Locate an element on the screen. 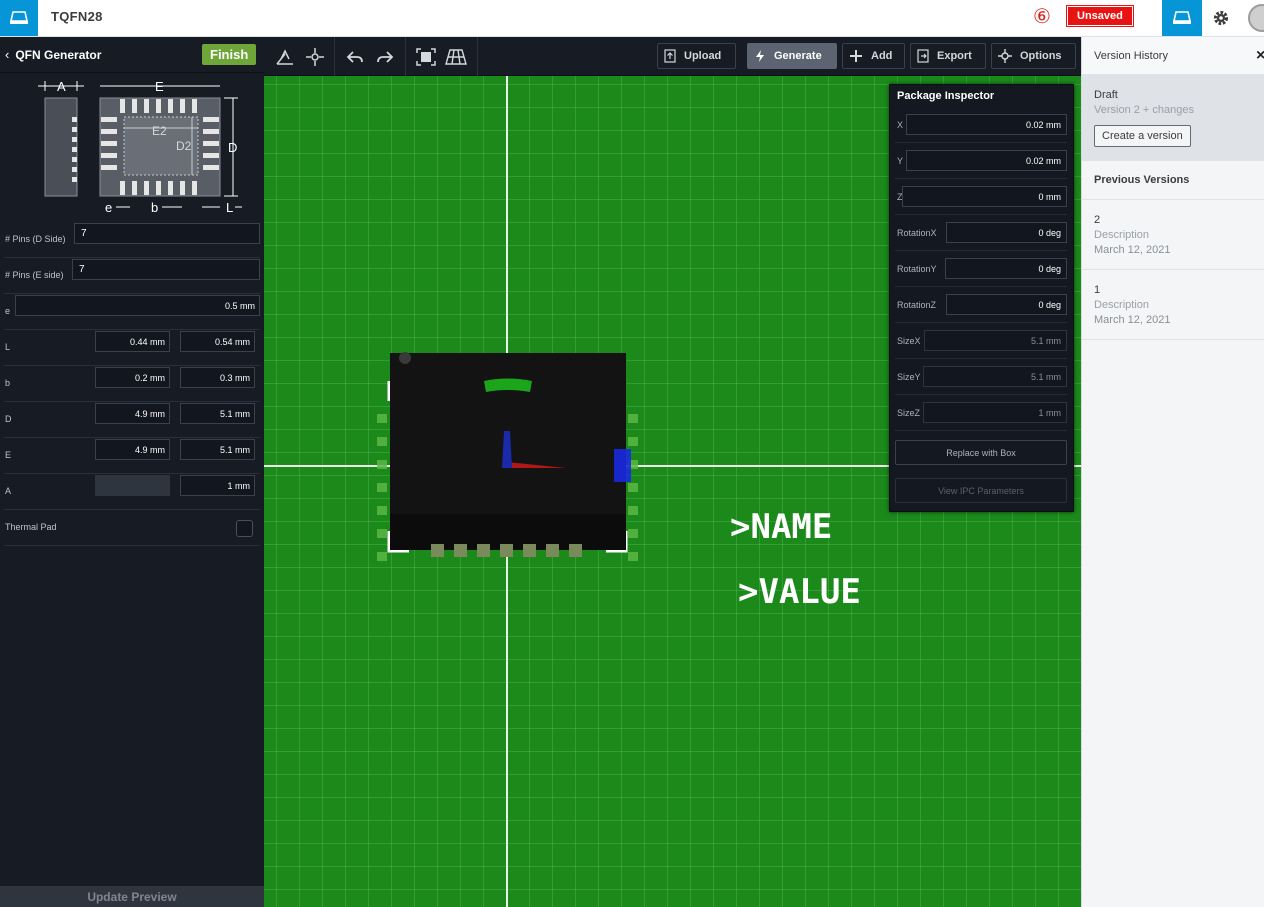 This screenshot has width=1264, height=907. version-item: 1 Description March 12, 2021 is located at coordinates (1173, 305).